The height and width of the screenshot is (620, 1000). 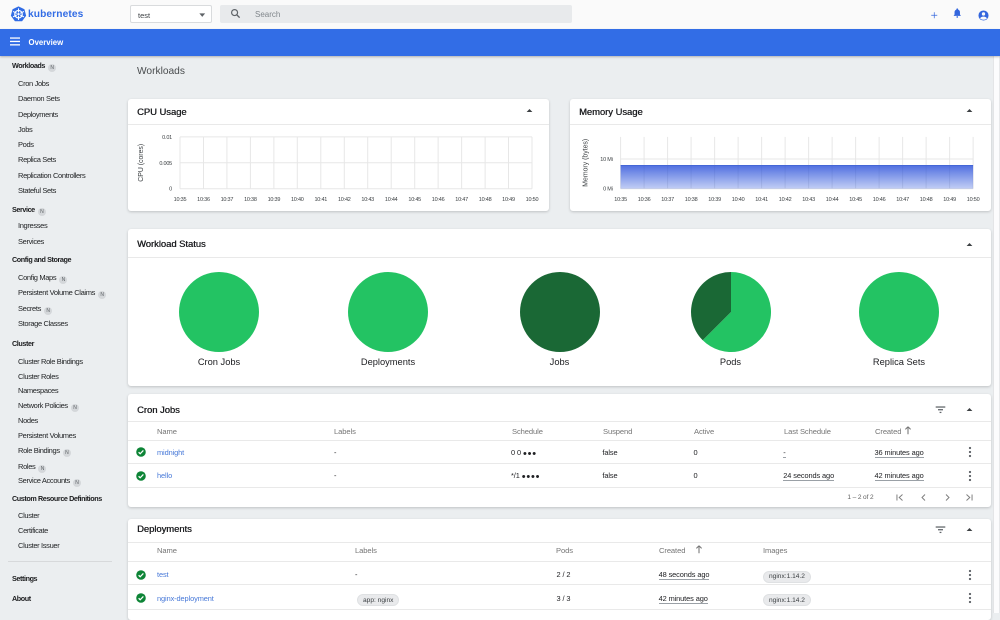 What do you see at coordinates (165, 164) in the screenshot?
I see `svg-text: 0.005` at bounding box center [165, 164].